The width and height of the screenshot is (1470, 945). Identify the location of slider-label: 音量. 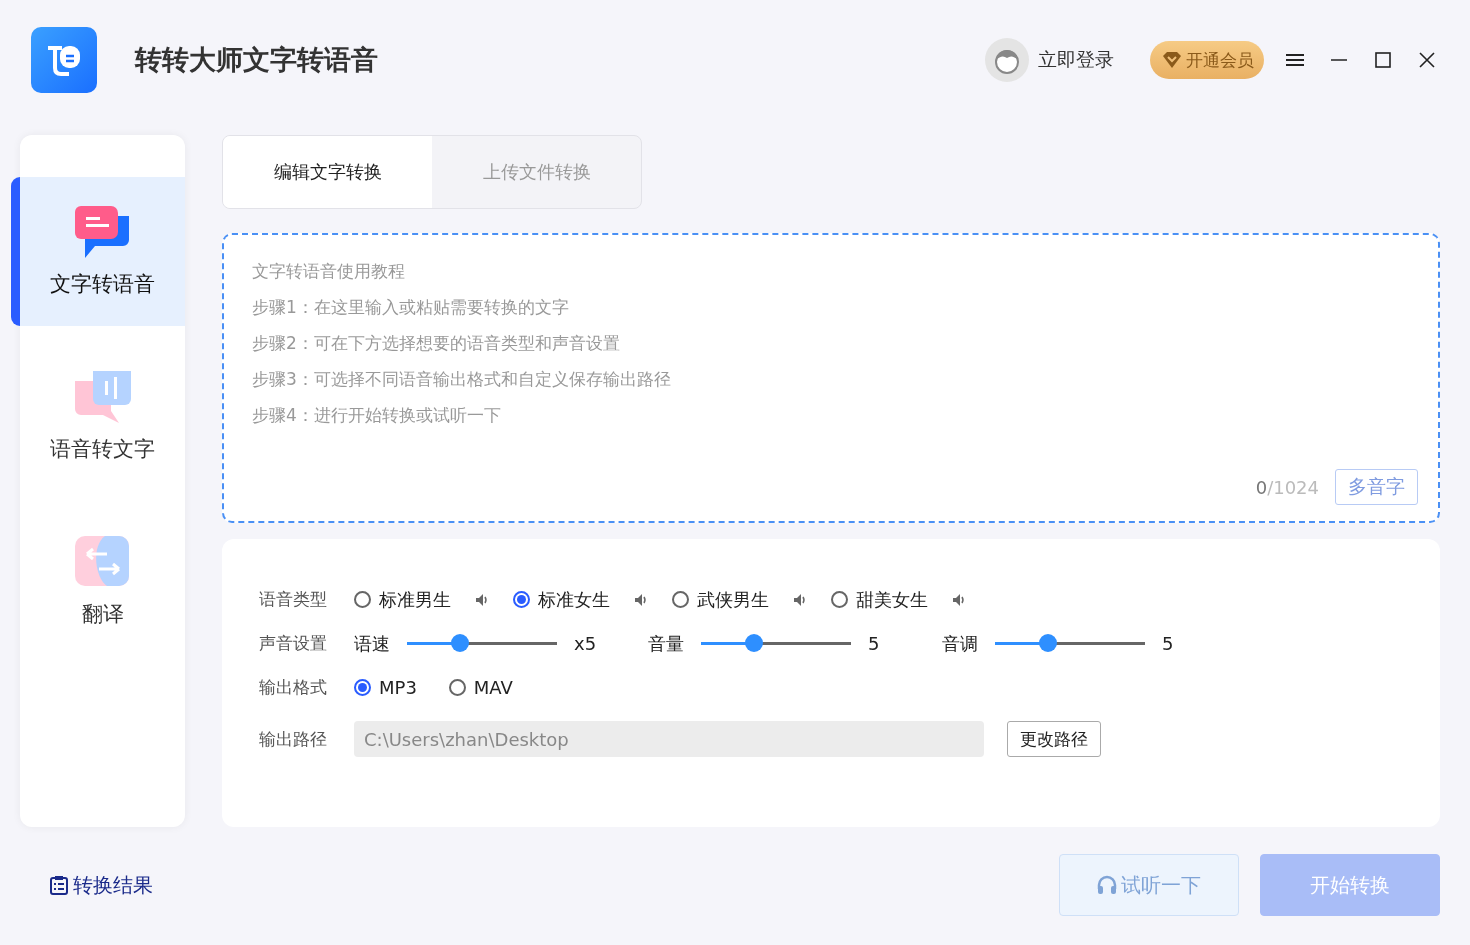
(666, 643).